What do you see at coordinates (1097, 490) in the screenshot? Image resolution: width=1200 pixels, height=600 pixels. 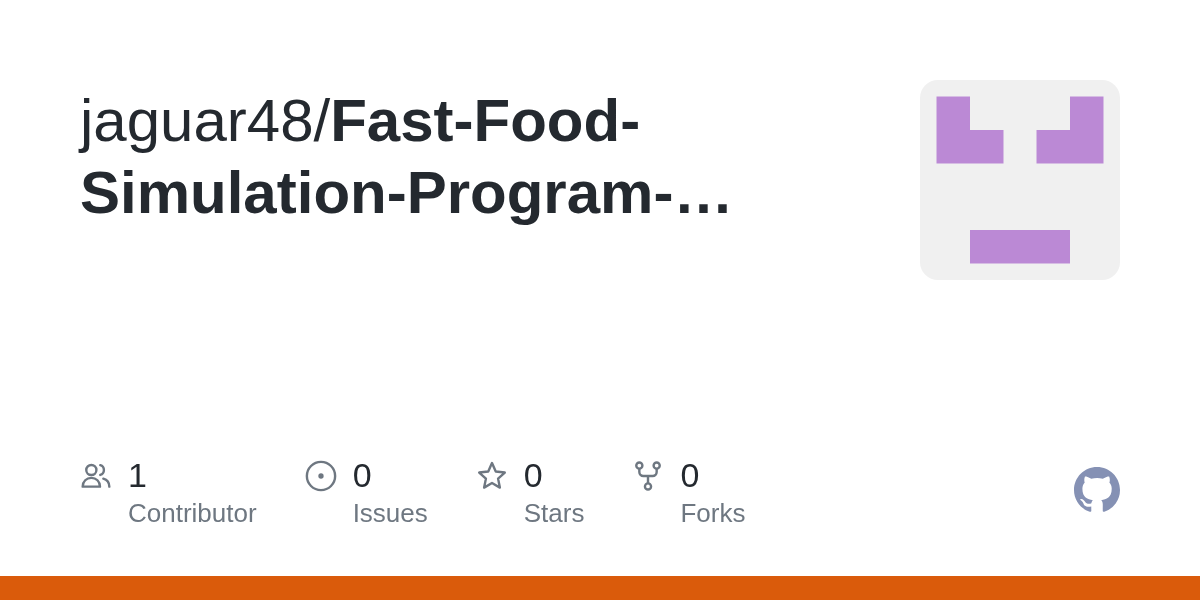 I see `cat-logo-icon` at bounding box center [1097, 490].